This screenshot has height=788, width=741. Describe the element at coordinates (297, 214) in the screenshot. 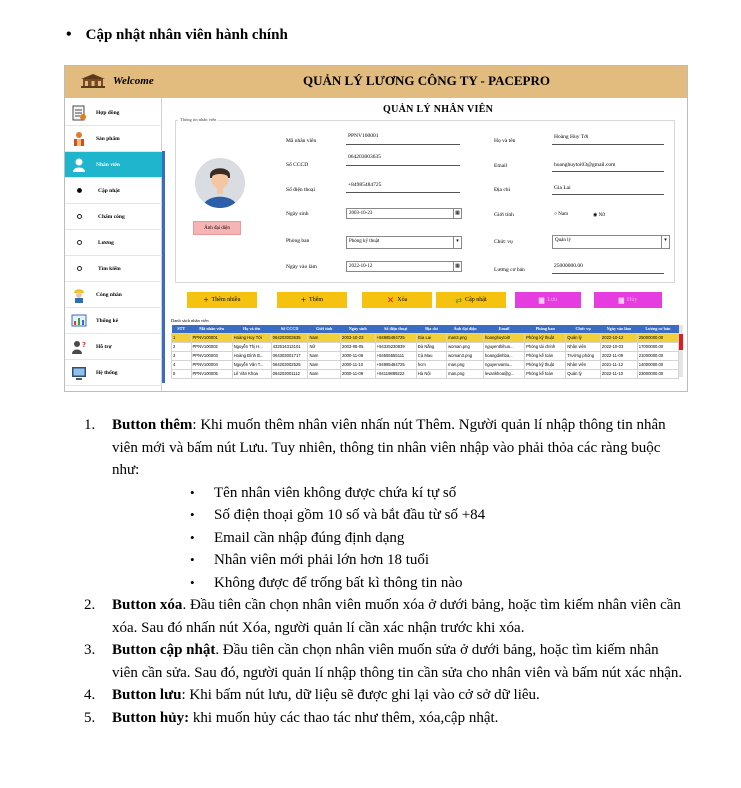

I see `birthdate-label: Ngày sinh` at that location.